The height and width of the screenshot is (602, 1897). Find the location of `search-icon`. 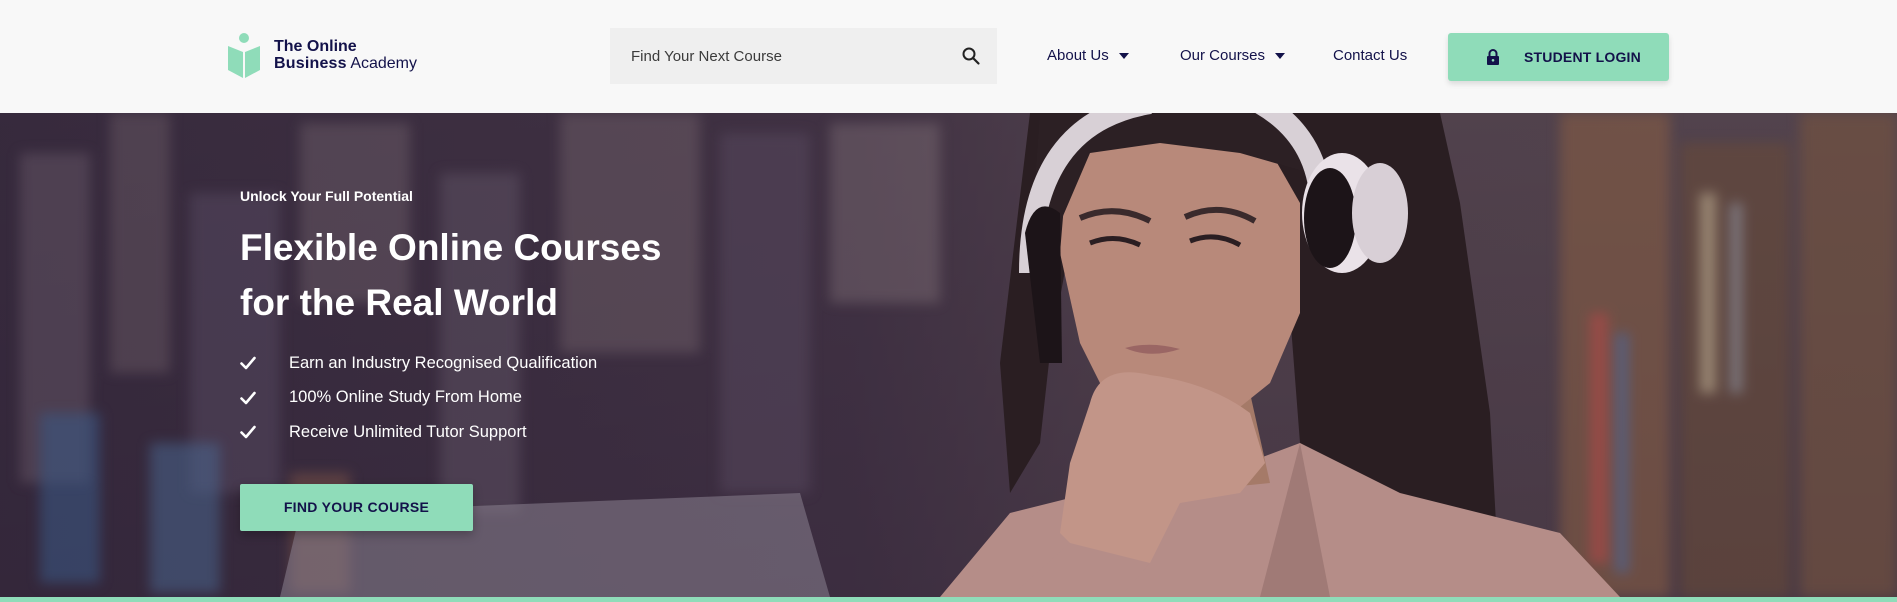

search-icon is located at coordinates (971, 56).